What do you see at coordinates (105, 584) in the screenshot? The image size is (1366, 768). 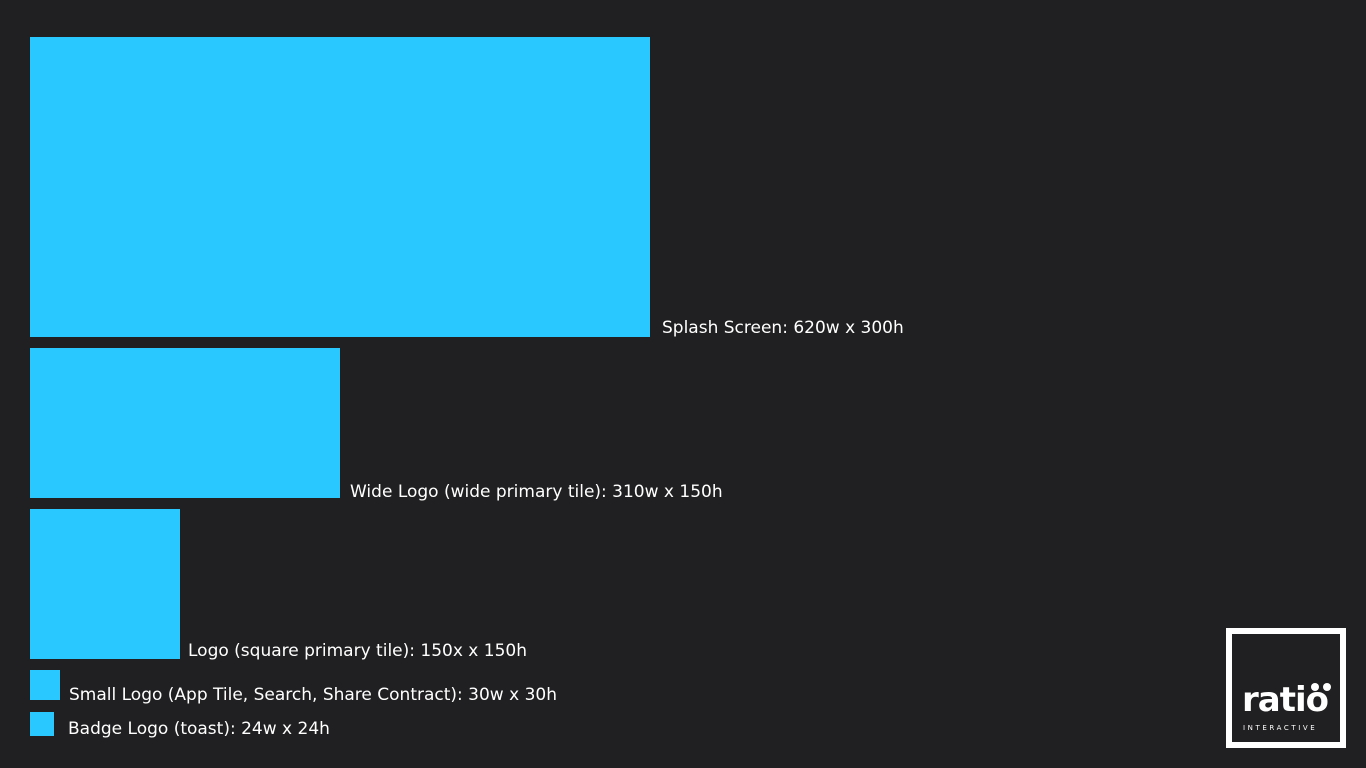 I see `square-logo-tile` at bounding box center [105, 584].